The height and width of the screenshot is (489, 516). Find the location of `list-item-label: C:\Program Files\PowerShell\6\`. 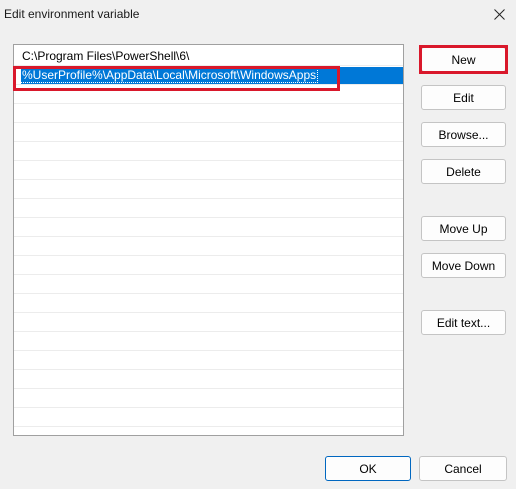

list-item-label: C:\Program Files\PowerShell\6\ is located at coordinates (106, 56).